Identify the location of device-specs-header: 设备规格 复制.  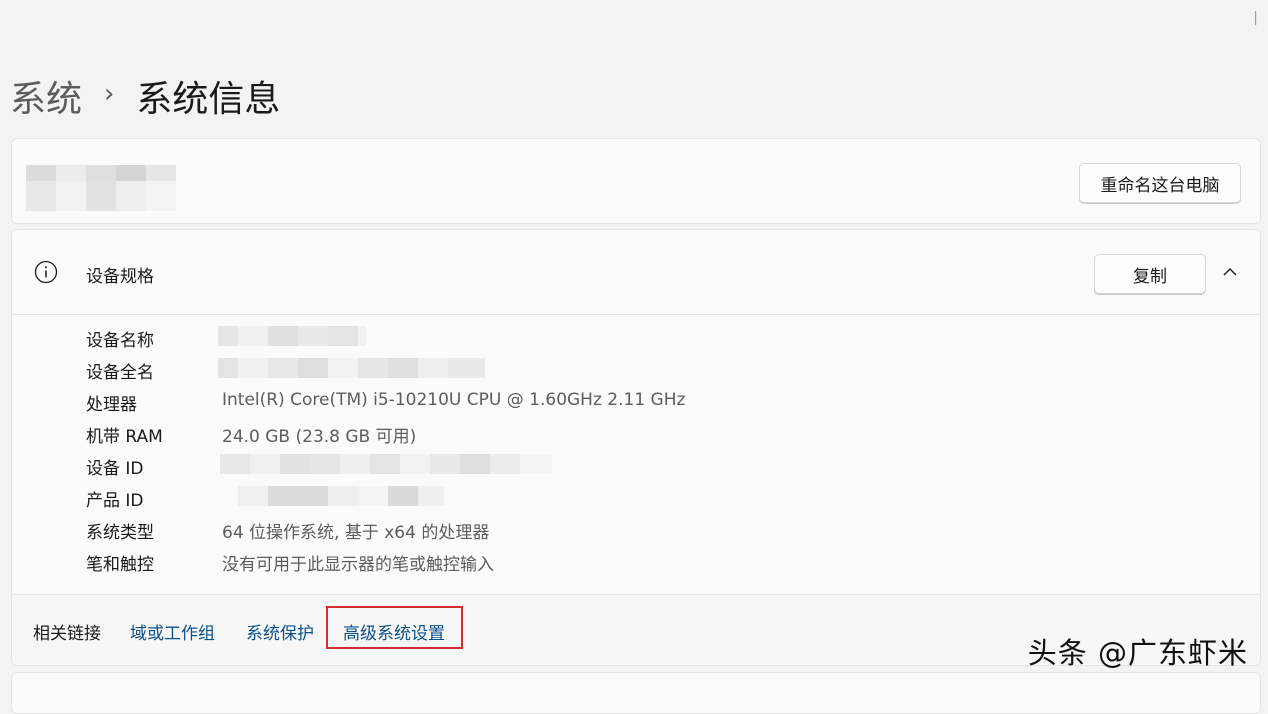
(636, 272).